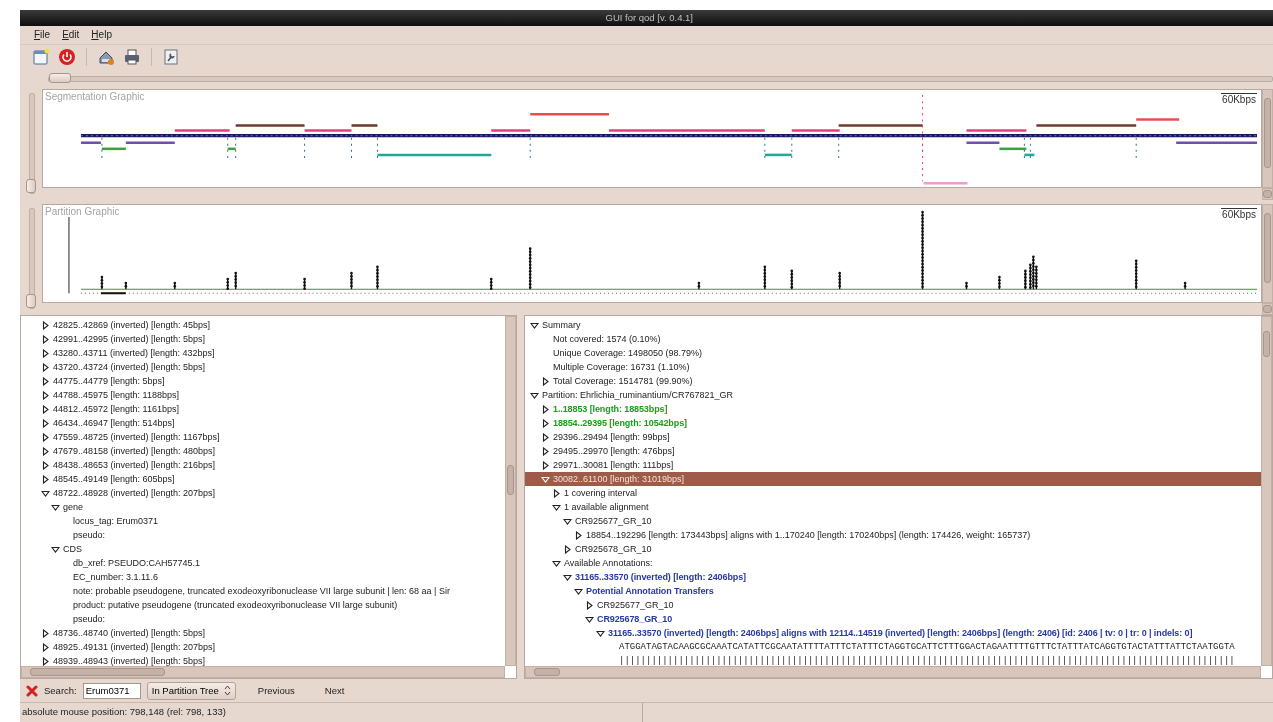 Image resolution: width=1273 pixels, height=722 pixels. What do you see at coordinates (42, 35) in the screenshot?
I see `menu-item: File` at bounding box center [42, 35].